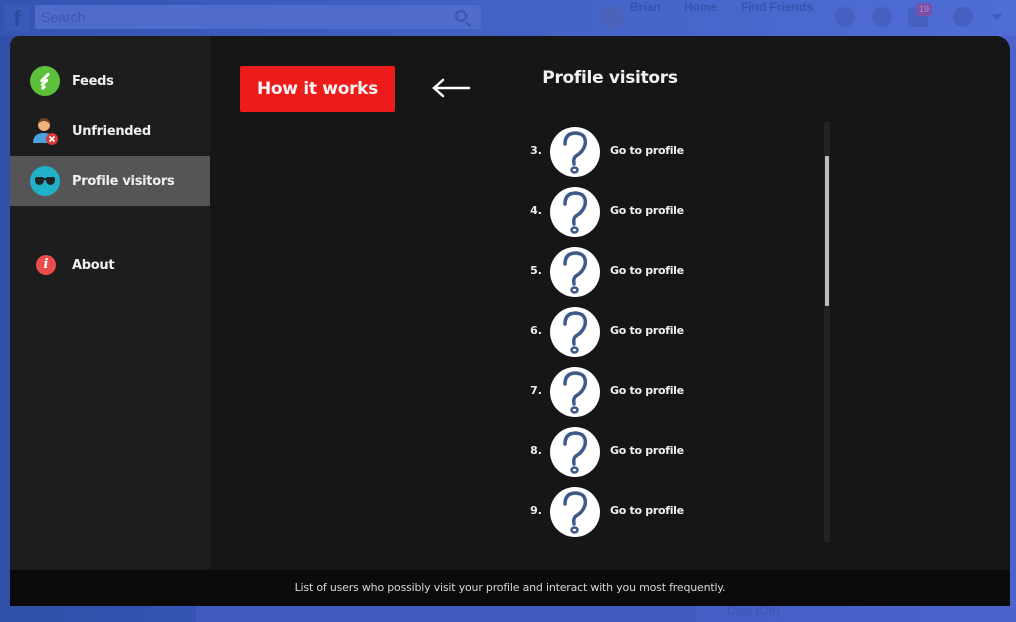 This screenshot has width=1016, height=622. Describe the element at coordinates (777, 7) in the screenshot. I see `find-friends-link: Find Friends` at that location.